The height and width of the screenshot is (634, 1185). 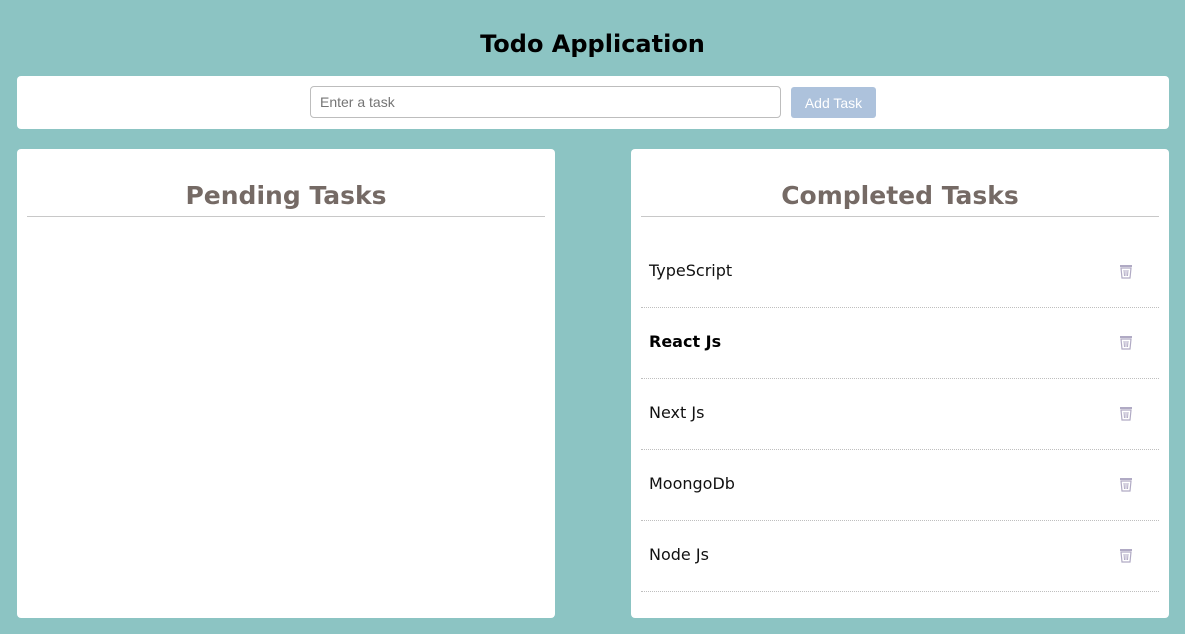 What do you see at coordinates (286, 195) in the screenshot?
I see `pending-tasks-title: Pending Tasks` at bounding box center [286, 195].